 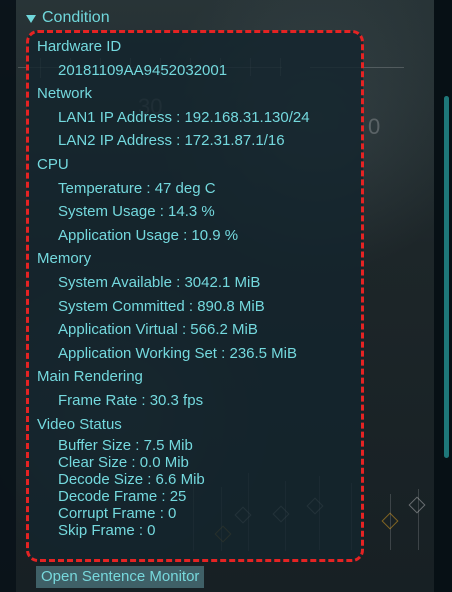 I want to click on skip-frame: Skip Frame : 0, so click(x=107, y=531).